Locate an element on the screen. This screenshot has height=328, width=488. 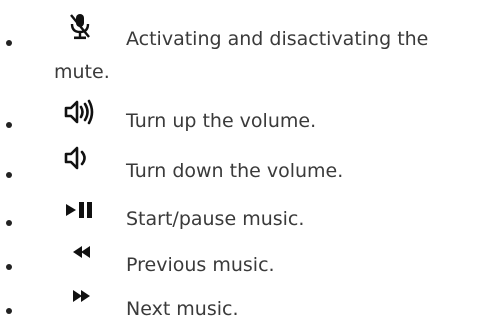
list-item-play-pause: Start/pause music. is located at coordinates (244, 220).